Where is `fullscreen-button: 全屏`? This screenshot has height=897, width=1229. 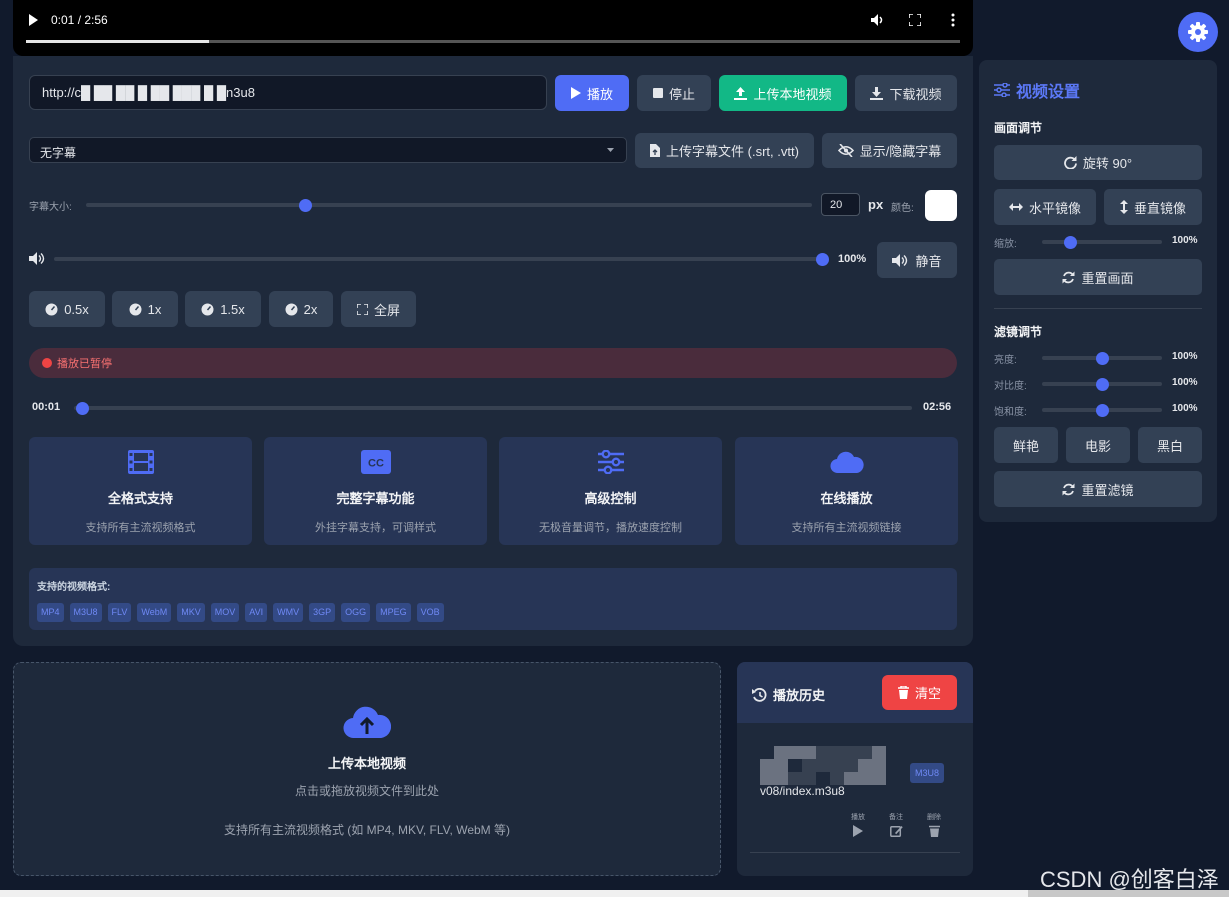
fullscreen-button: 全屏 is located at coordinates (378, 309).